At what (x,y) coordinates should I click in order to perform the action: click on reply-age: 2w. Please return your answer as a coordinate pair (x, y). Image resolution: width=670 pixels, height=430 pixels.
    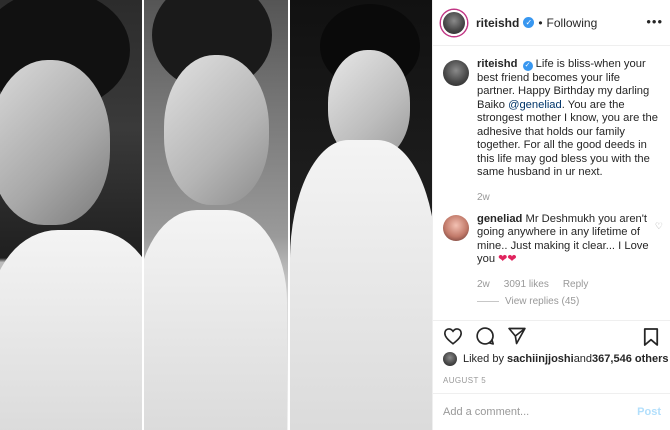
    Looking at the image, I should click on (483, 284).